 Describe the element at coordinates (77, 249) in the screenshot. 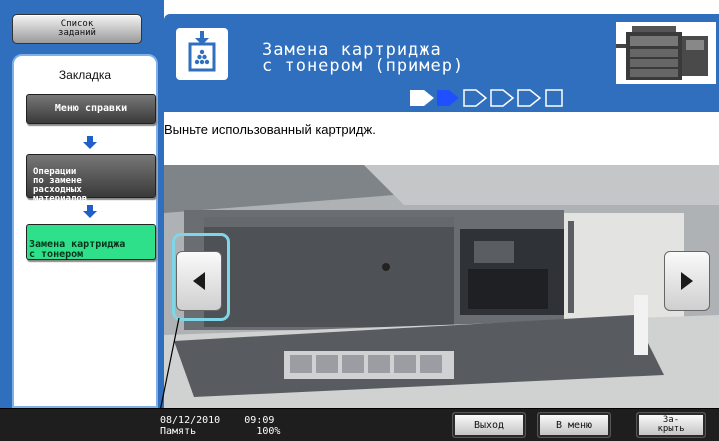

I see `toner-replace-label: Замена картриджа с тонером` at that location.